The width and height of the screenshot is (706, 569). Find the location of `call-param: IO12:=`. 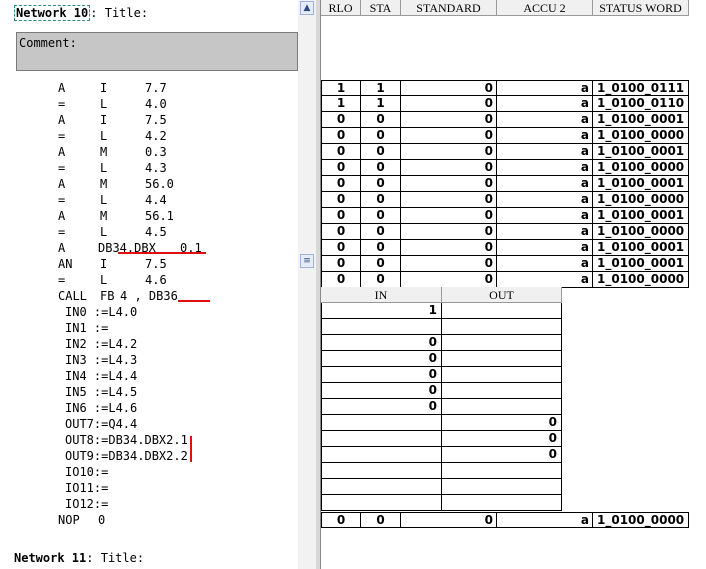

call-param: IO12:= is located at coordinates (87, 504).